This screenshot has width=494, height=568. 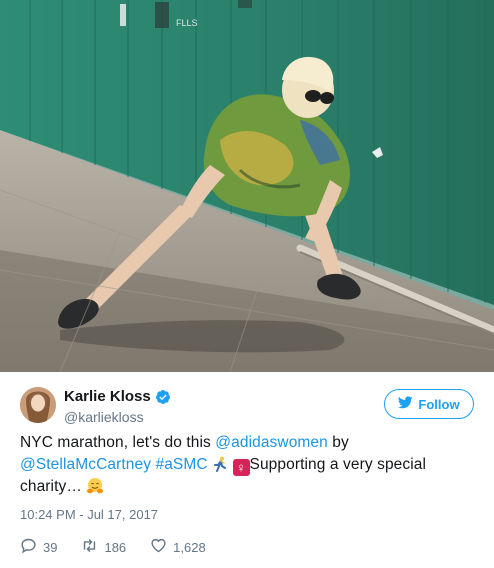 I want to click on hashtag-link: #aSMC, so click(x=181, y=464).